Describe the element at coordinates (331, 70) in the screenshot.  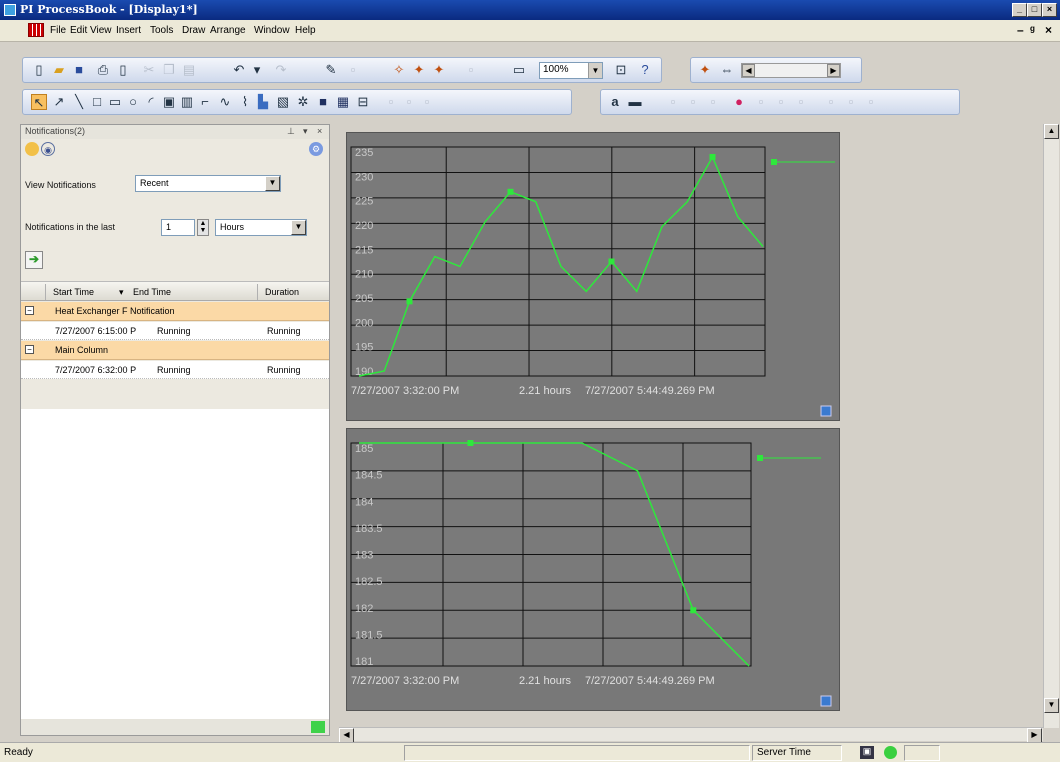
I see `run-icon: ✎` at that location.